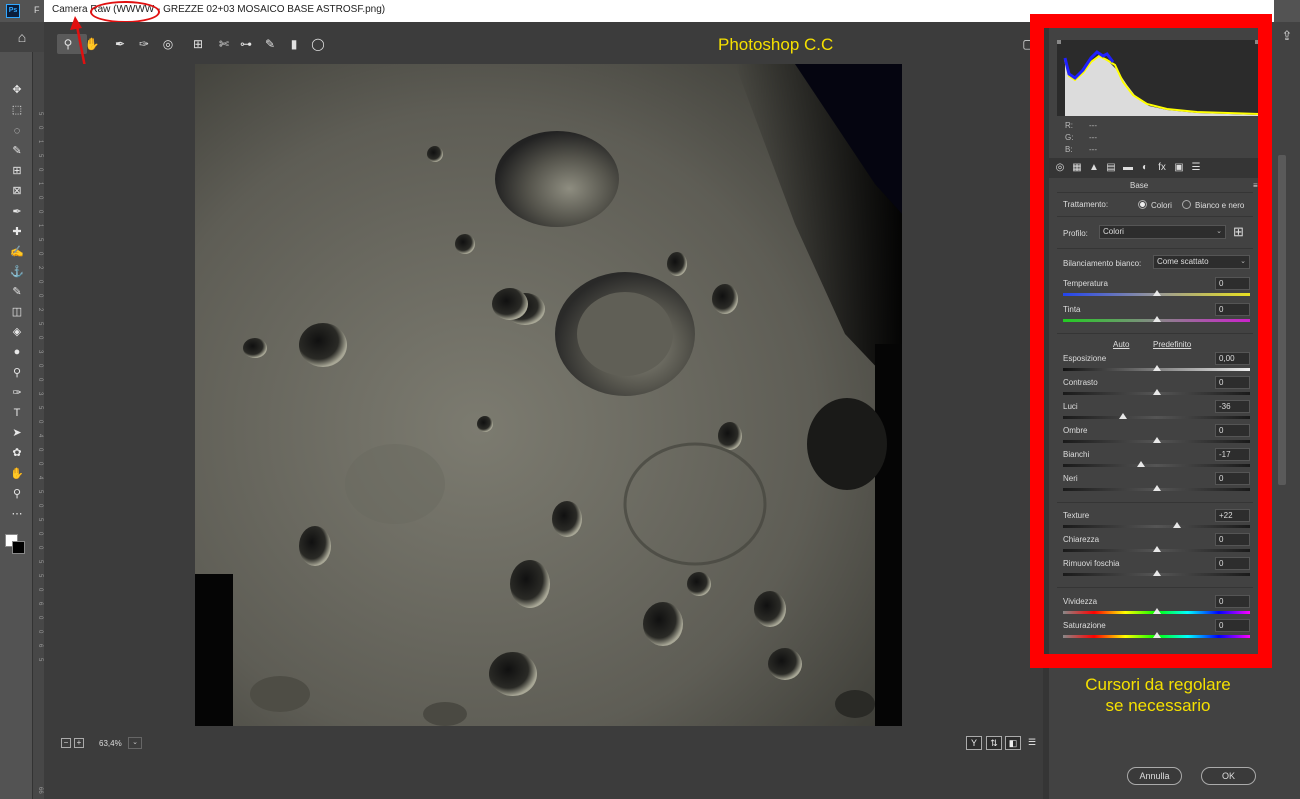  Describe the element at coordinates (135, 743) in the screenshot. I see `zoom-dropdown: ⌄` at that location.